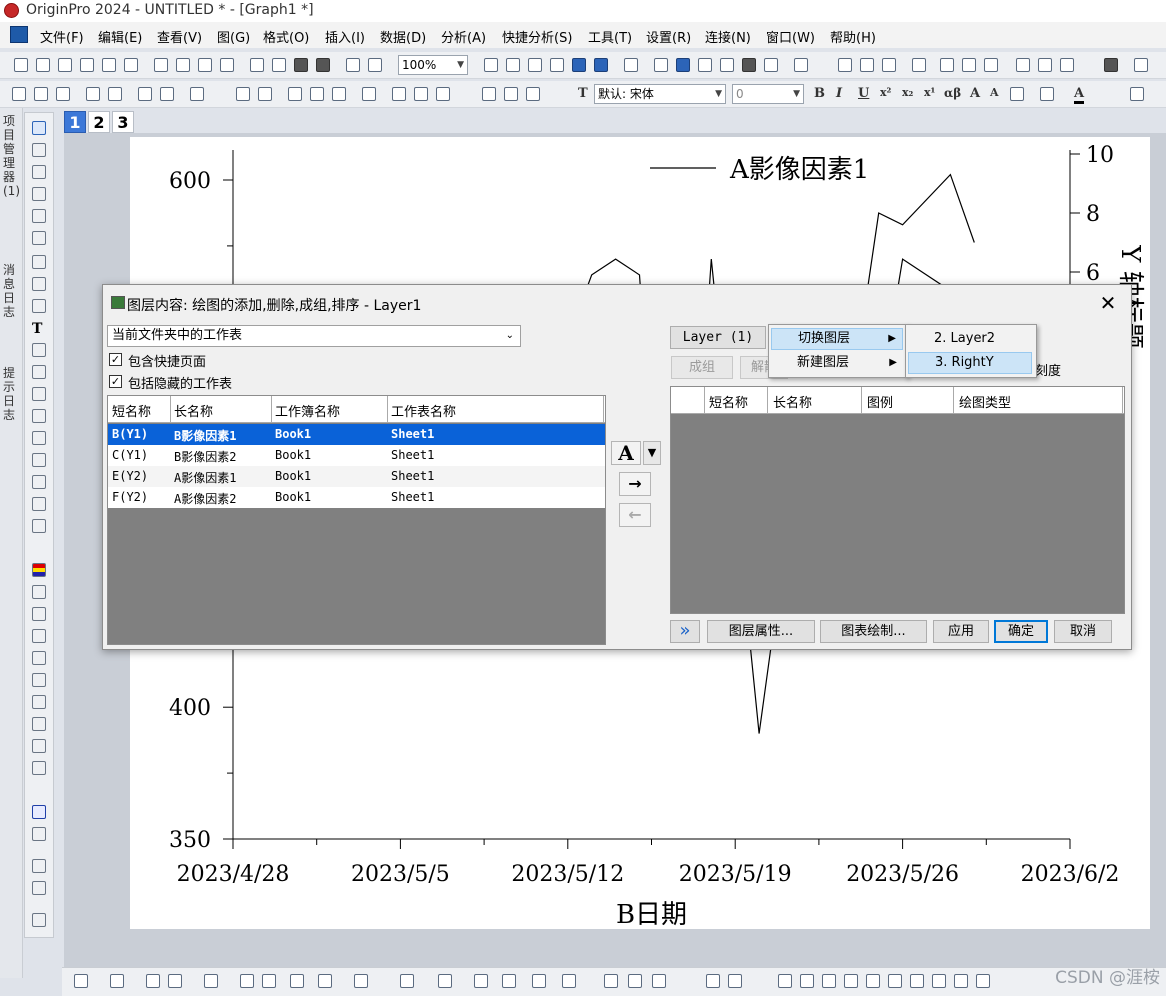 The image size is (1166, 996). I want to click on histogram-icon, so click(969, 65).